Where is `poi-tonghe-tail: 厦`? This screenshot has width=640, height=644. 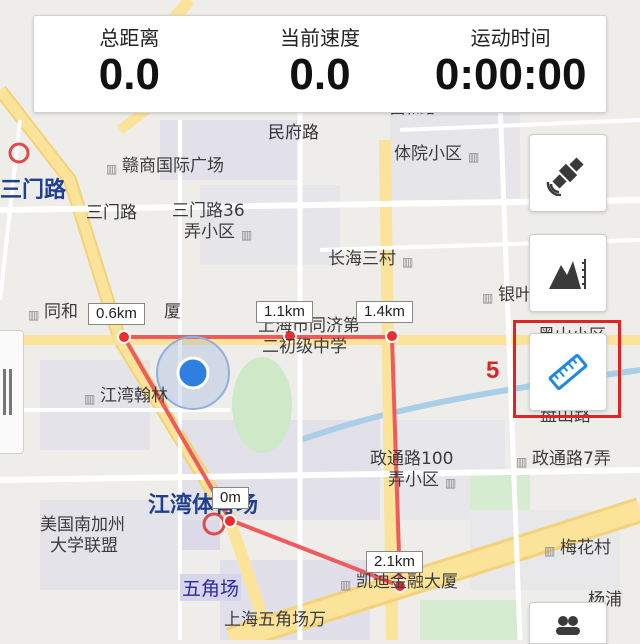 poi-tonghe-tail: 厦 is located at coordinates (172, 312).